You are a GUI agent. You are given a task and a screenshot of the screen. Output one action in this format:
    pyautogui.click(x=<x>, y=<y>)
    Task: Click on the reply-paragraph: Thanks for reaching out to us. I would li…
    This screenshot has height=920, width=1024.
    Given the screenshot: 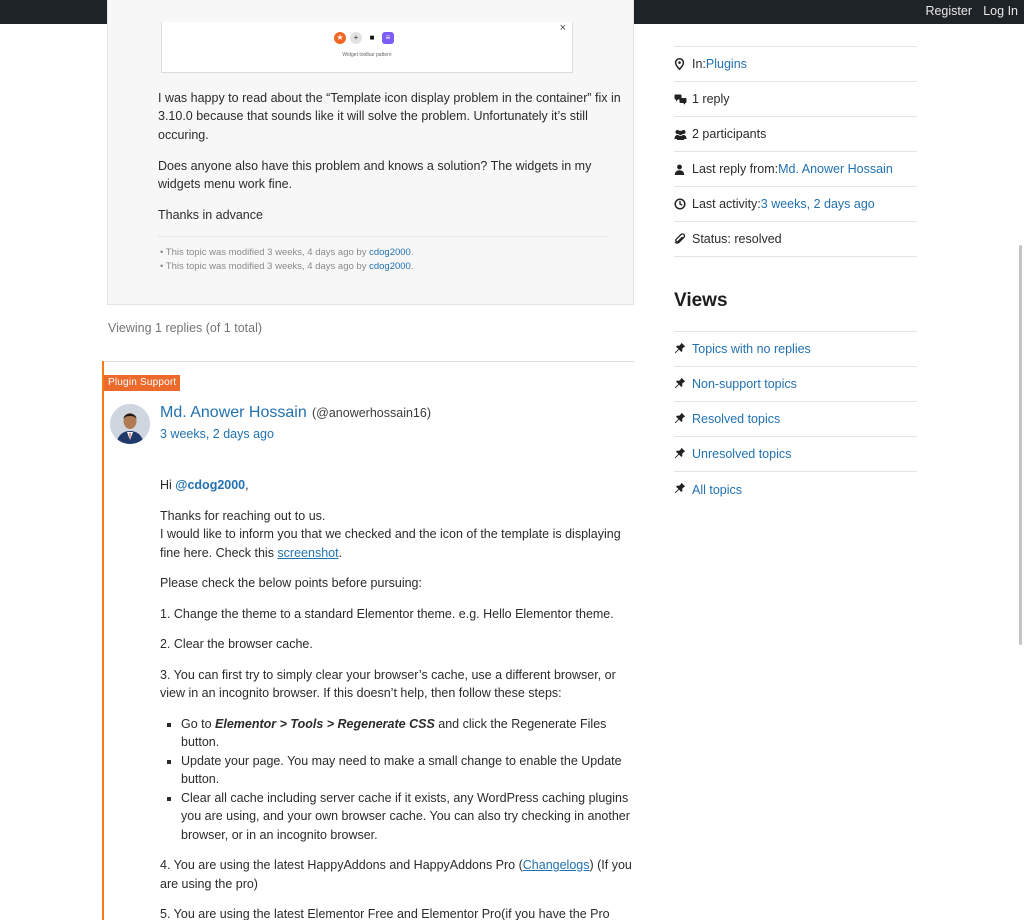 What is the action you would take?
    pyautogui.click(x=390, y=534)
    